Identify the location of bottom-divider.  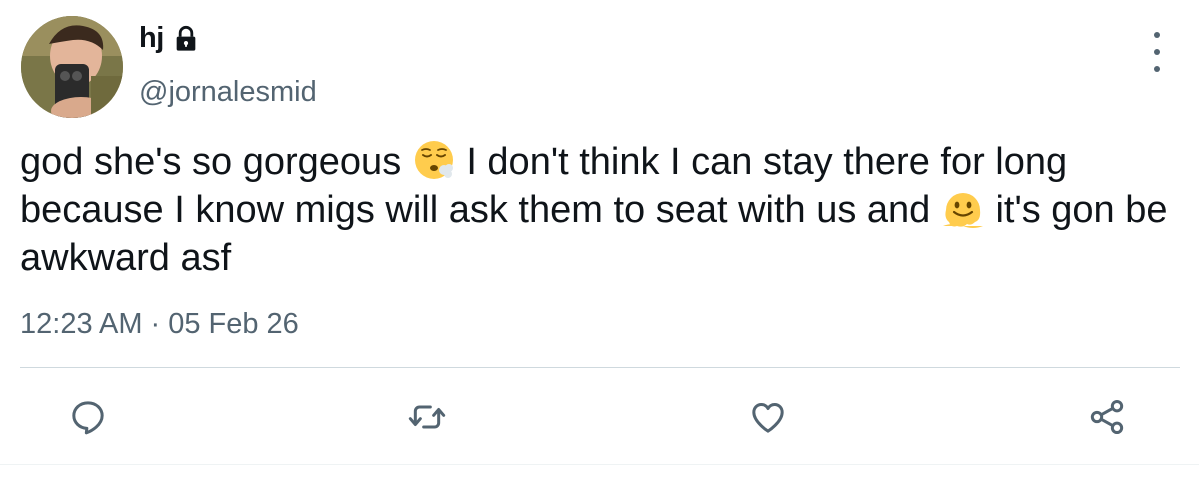
(599, 464).